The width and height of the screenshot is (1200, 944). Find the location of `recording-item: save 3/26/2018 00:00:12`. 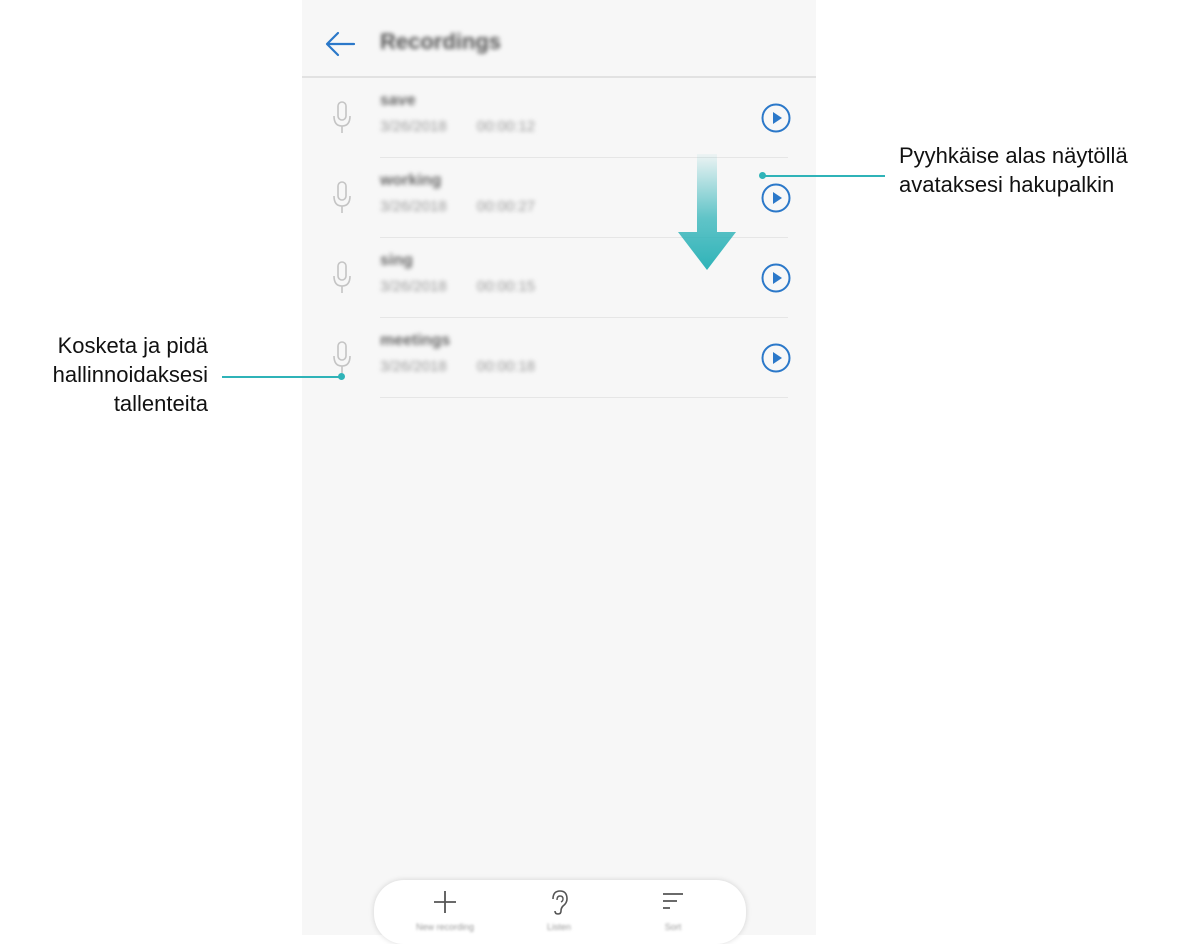

recording-item: save 3/26/2018 00:00:12 is located at coordinates (559, 118).